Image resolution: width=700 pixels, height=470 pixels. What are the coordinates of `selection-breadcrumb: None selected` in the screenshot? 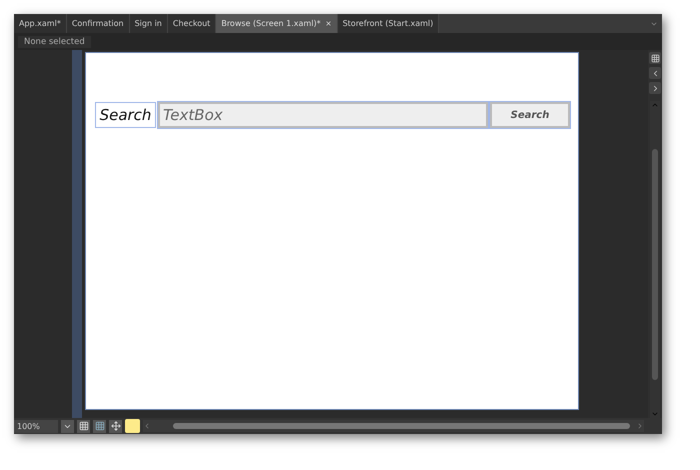 It's located at (54, 42).